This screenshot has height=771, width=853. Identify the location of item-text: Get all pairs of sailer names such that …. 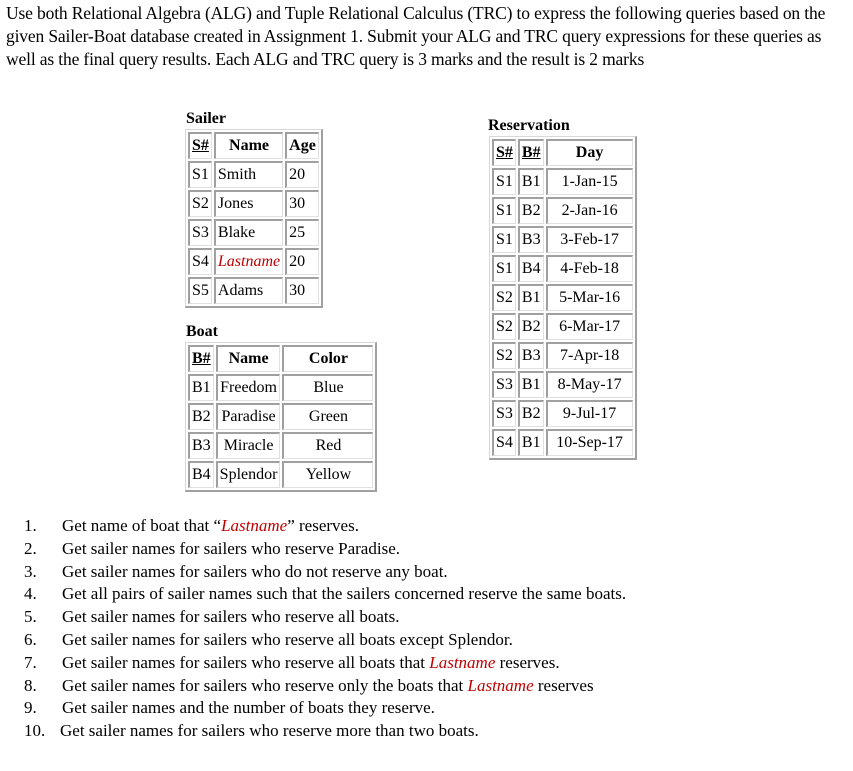
(344, 594).